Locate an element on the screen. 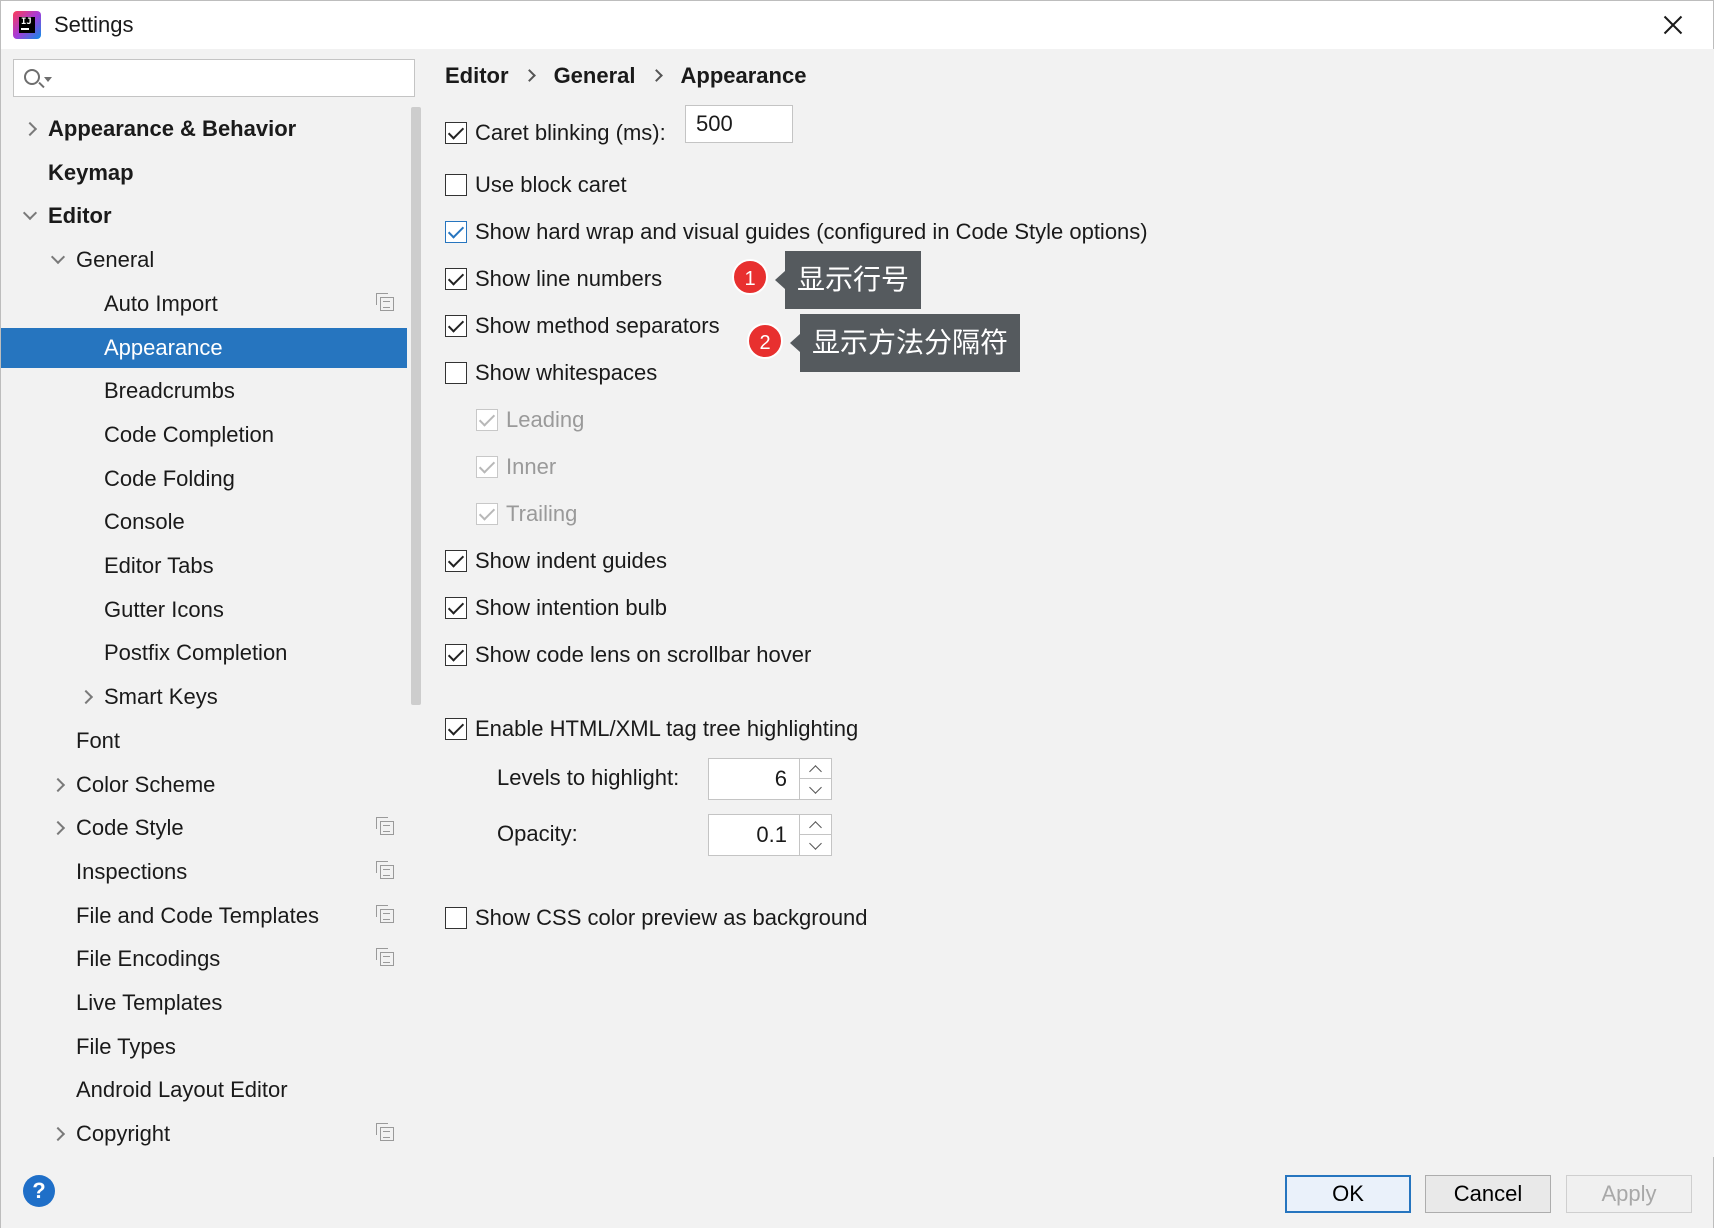  sidebar-item-gutter-icons: Gutter Icons is located at coordinates (204, 610).